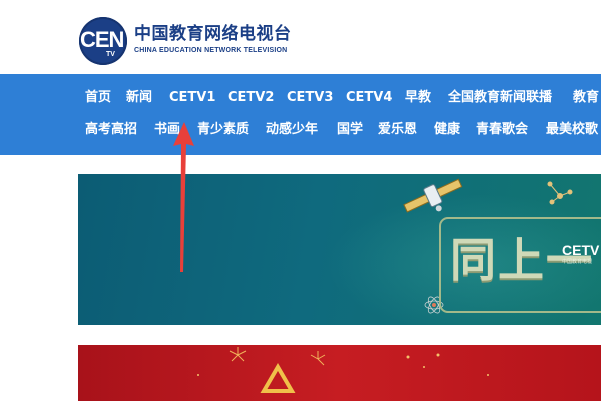 The image size is (601, 401). Describe the element at coordinates (213, 31) in the screenshot. I see `site-name-cn: 中国教育网络电视台` at that location.